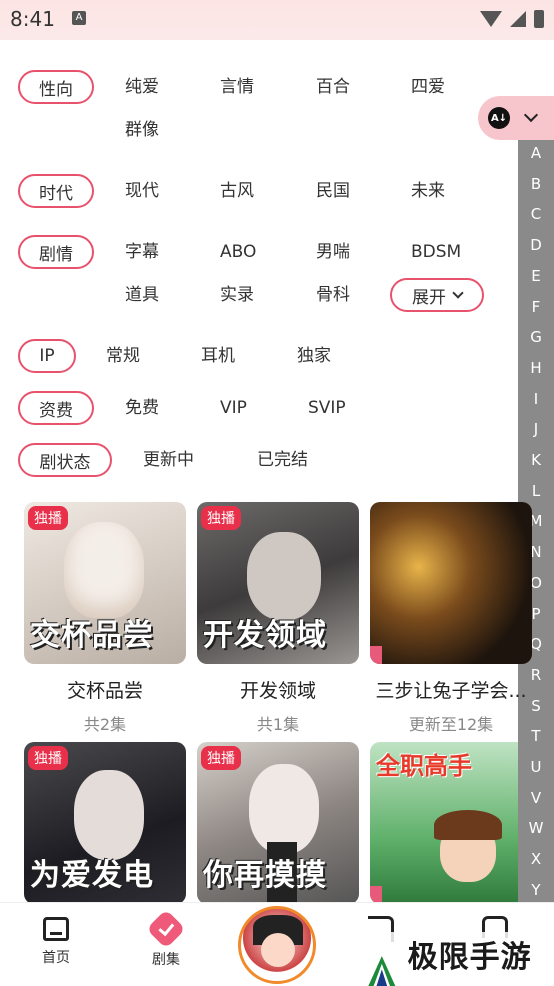  I want to click on drama-title: 交杯品尝, so click(104, 691).